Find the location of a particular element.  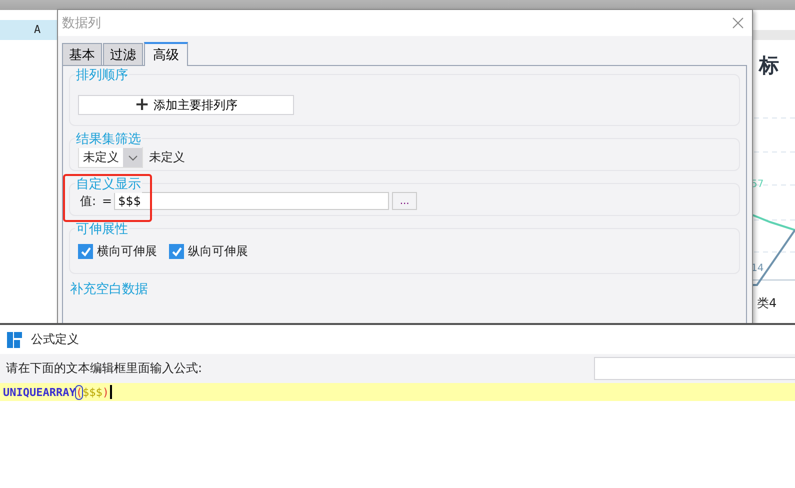

section-title: 结果集筛选 is located at coordinates (108, 139).